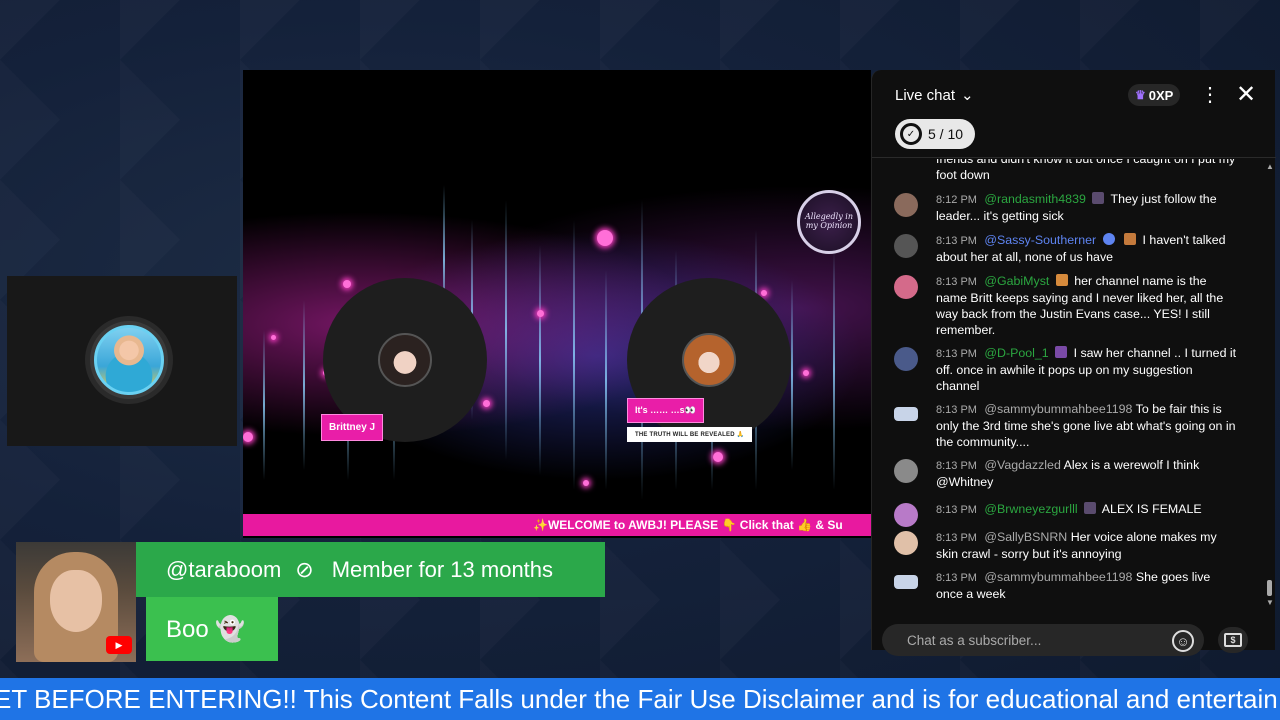 This screenshot has height=720, width=1280. I want to click on super-chat-button: $, so click(1233, 640).